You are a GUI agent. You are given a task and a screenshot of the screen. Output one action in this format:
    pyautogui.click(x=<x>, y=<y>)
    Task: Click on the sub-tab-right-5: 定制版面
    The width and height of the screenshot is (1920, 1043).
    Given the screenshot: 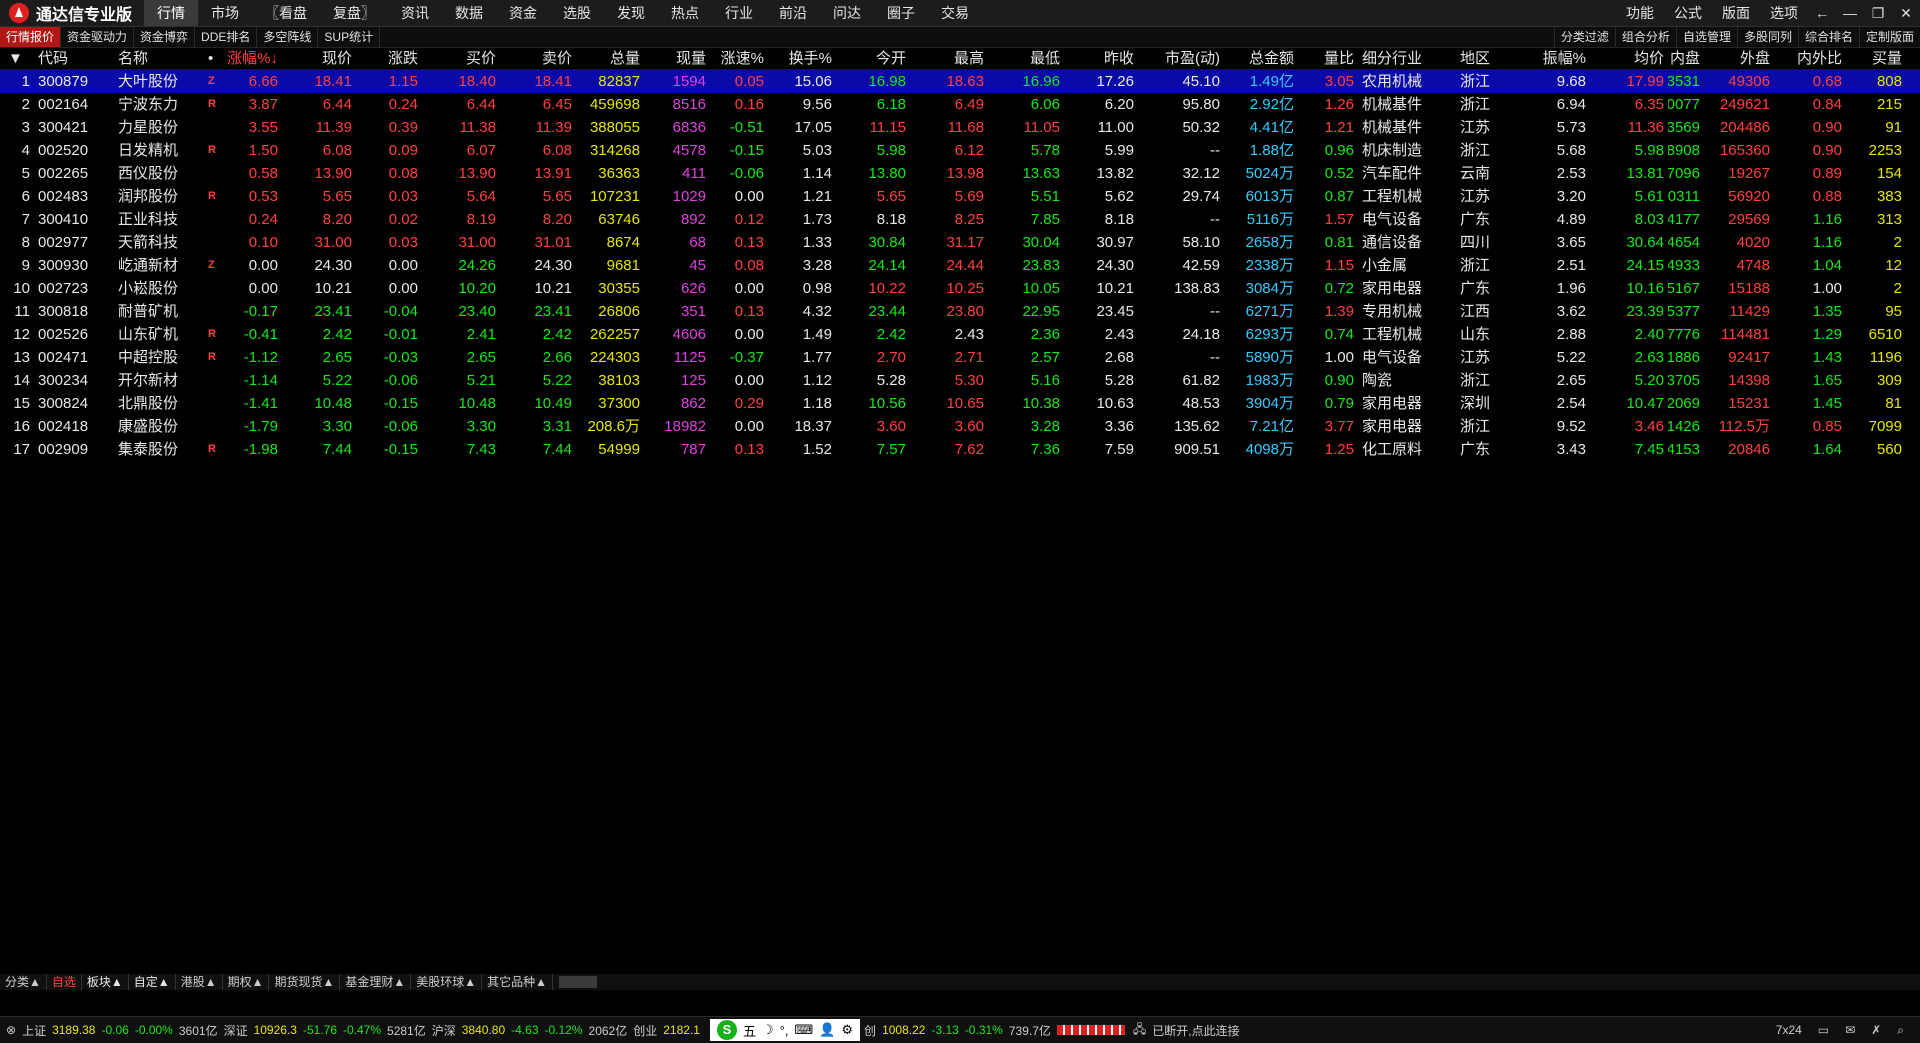 What is the action you would take?
    pyautogui.click(x=1889, y=37)
    